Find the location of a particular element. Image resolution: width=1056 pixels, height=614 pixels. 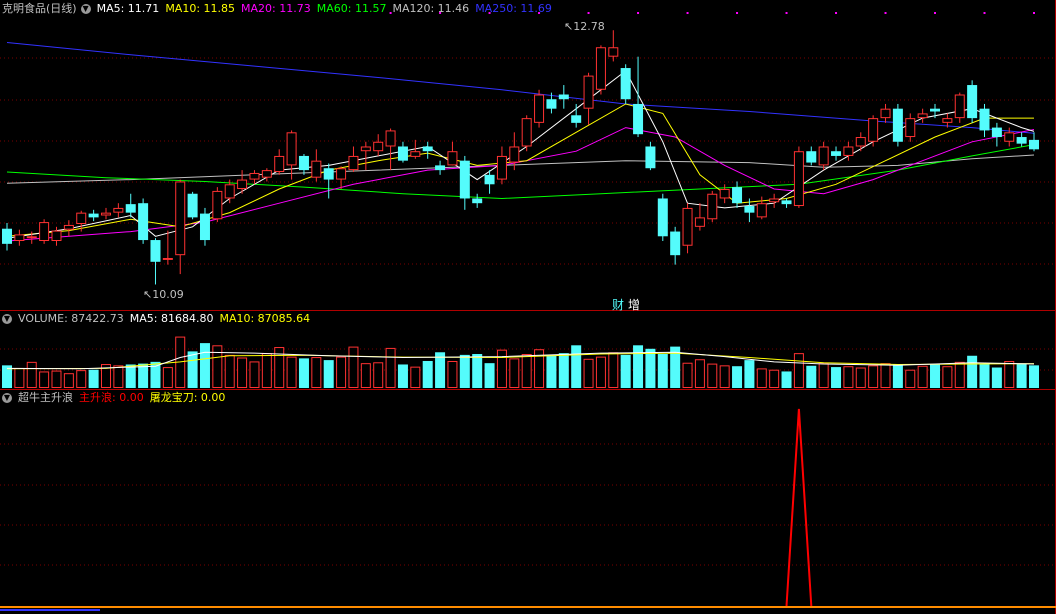

indicator-blade-label: 屠龙宝刀: 0.00 is located at coordinates (187, 397).